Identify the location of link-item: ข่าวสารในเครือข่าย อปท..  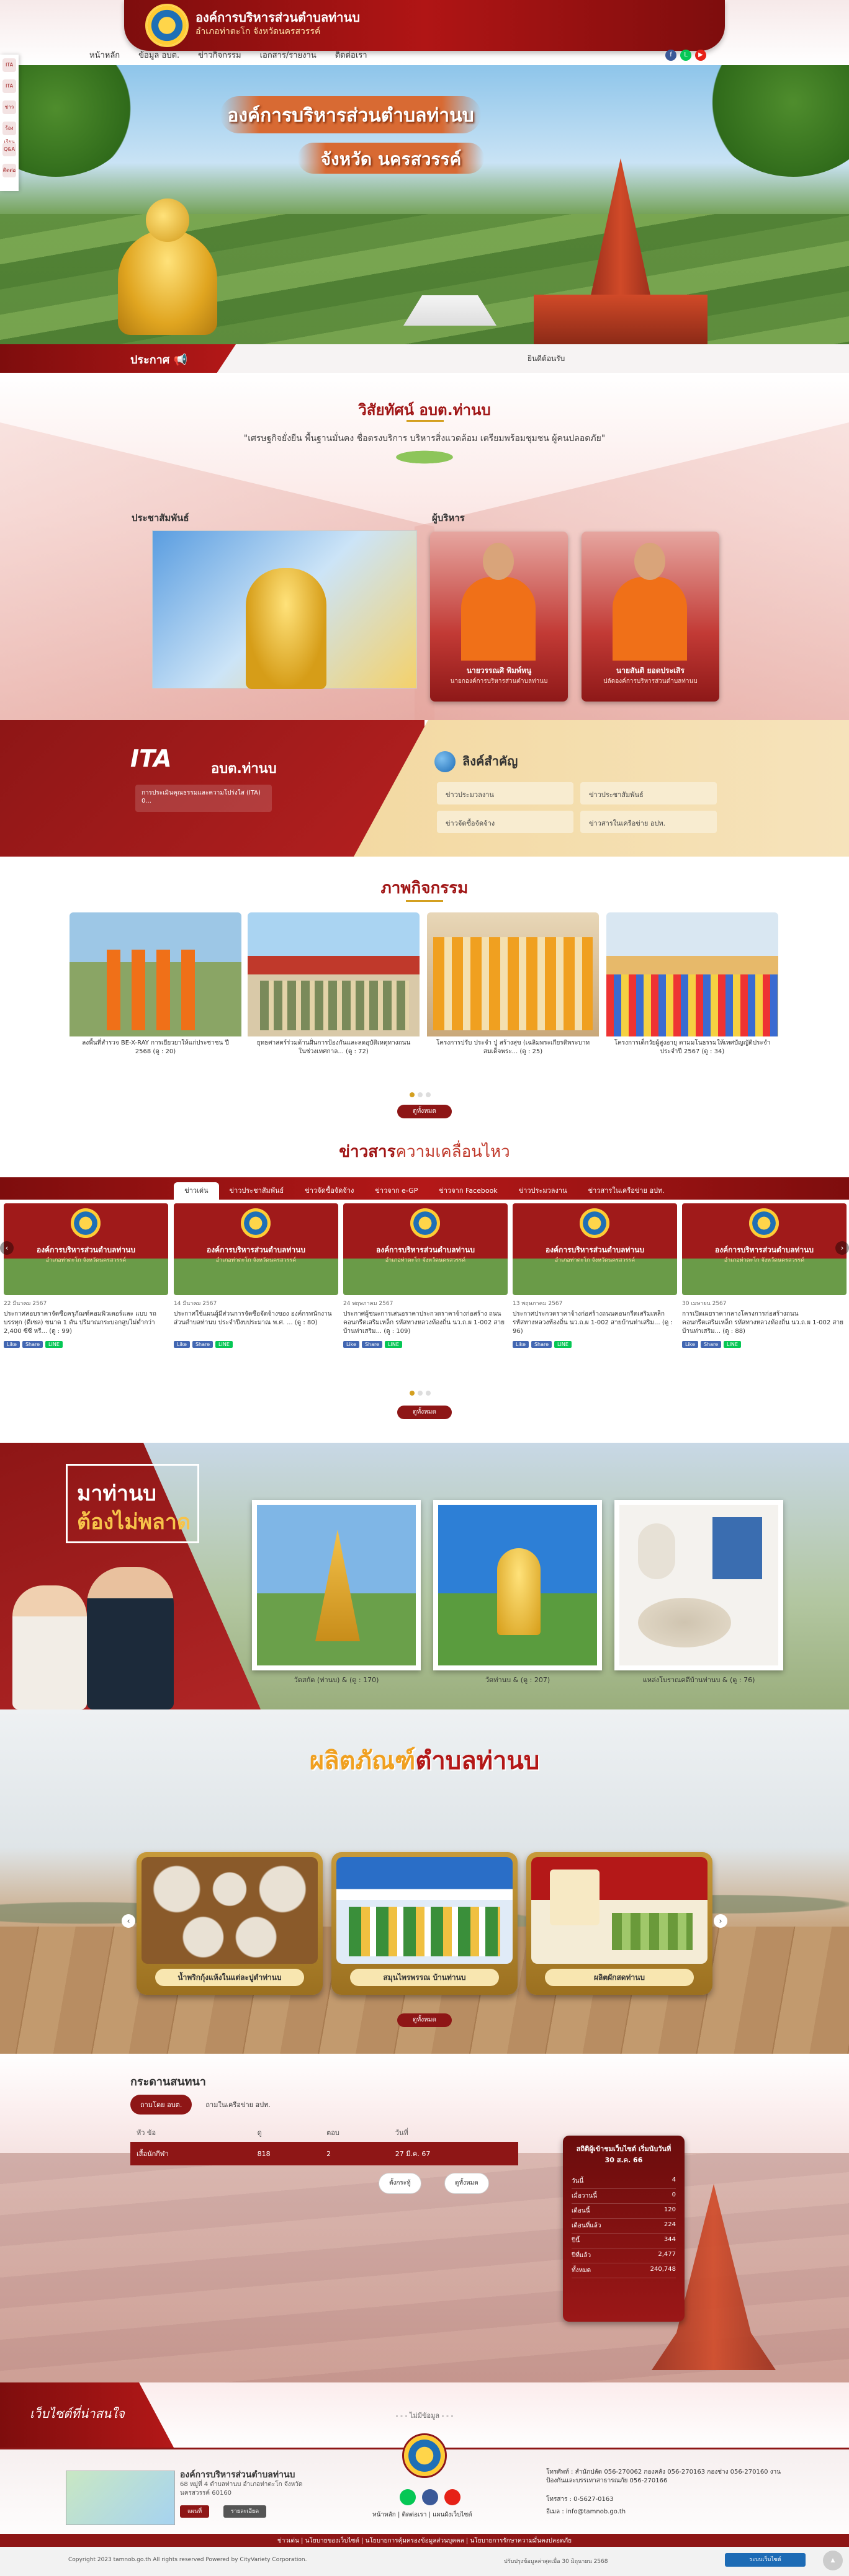
(648, 822).